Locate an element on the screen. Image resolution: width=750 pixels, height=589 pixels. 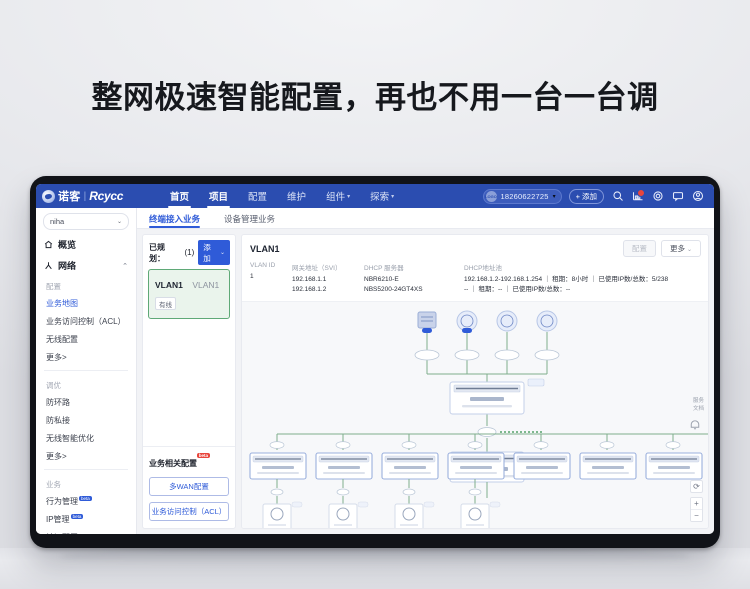
sidebar-item-wireless-config: 无线配置 is located at coordinates (86, 339).